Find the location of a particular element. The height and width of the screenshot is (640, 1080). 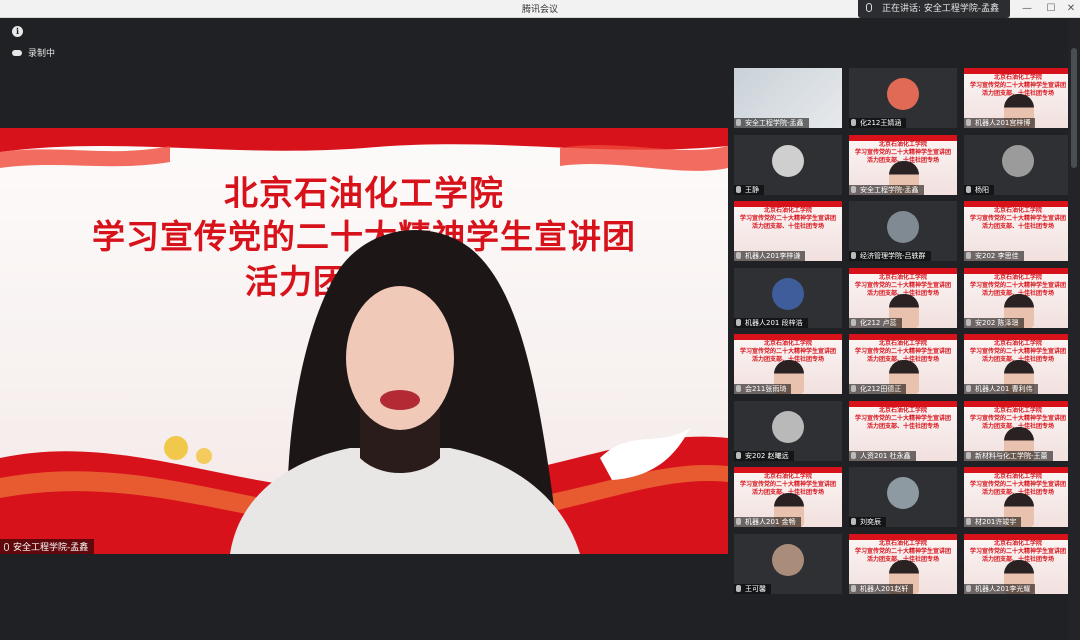

participant-name: 机器人201 曹利伟 is located at coordinates (1004, 389).